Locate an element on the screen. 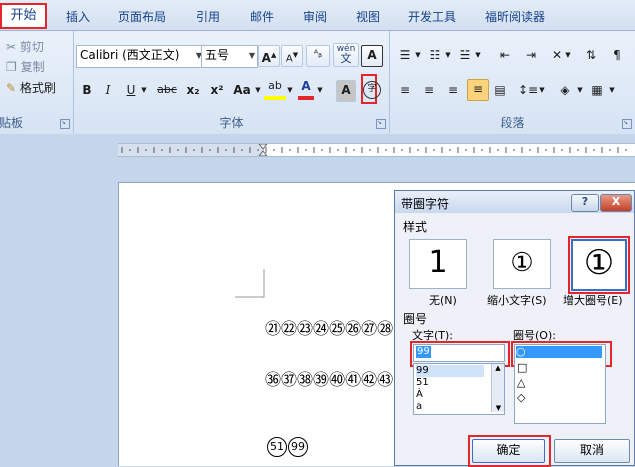 This screenshot has height=467, width=635. style-none-preview: 1 is located at coordinates (438, 262).